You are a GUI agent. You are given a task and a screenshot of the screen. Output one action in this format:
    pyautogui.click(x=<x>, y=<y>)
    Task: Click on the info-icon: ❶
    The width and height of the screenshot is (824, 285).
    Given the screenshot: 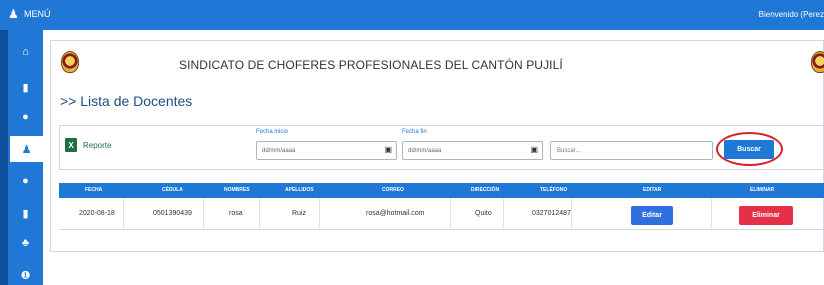 What is the action you would take?
    pyautogui.click(x=25, y=275)
    